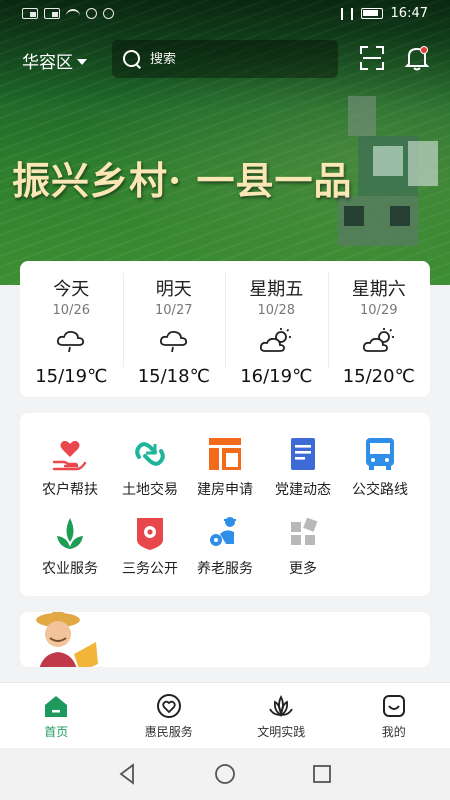 The width and height of the screenshot is (450, 800). I want to click on weather-day-date: 10/26, so click(71, 310).